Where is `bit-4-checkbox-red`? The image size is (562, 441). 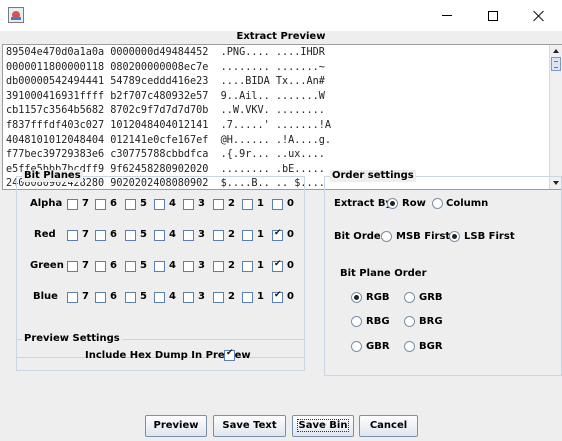 bit-4-checkbox-red is located at coordinates (159, 235).